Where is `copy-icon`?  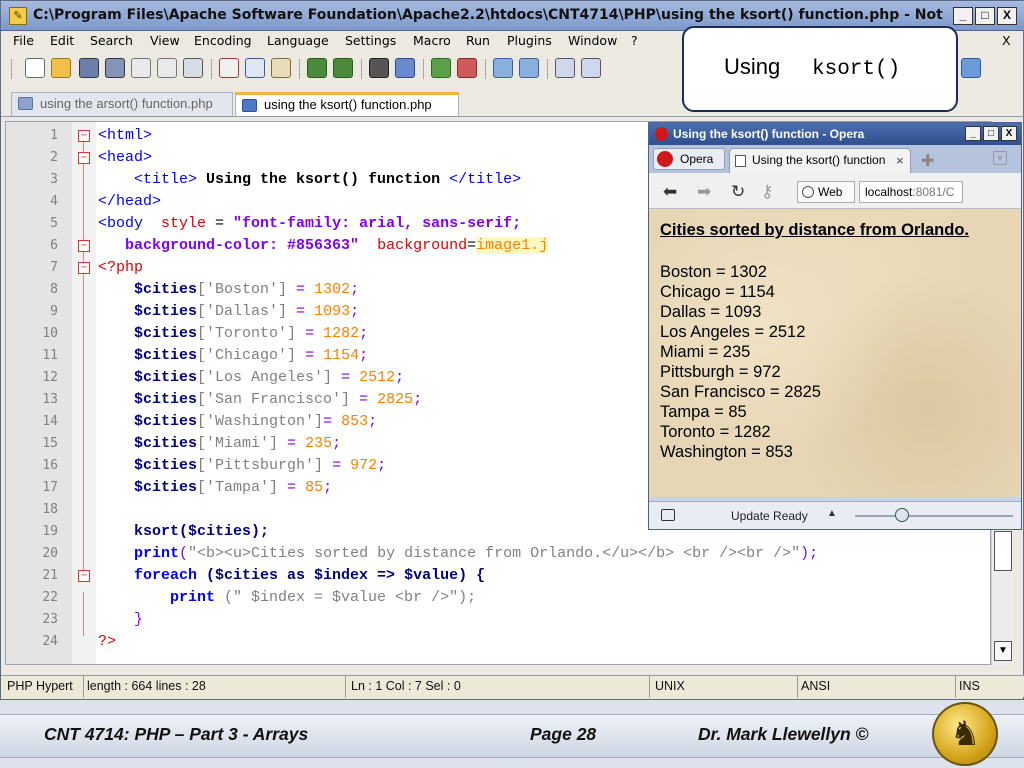 copy-icon is located at coordinates (255, 68).